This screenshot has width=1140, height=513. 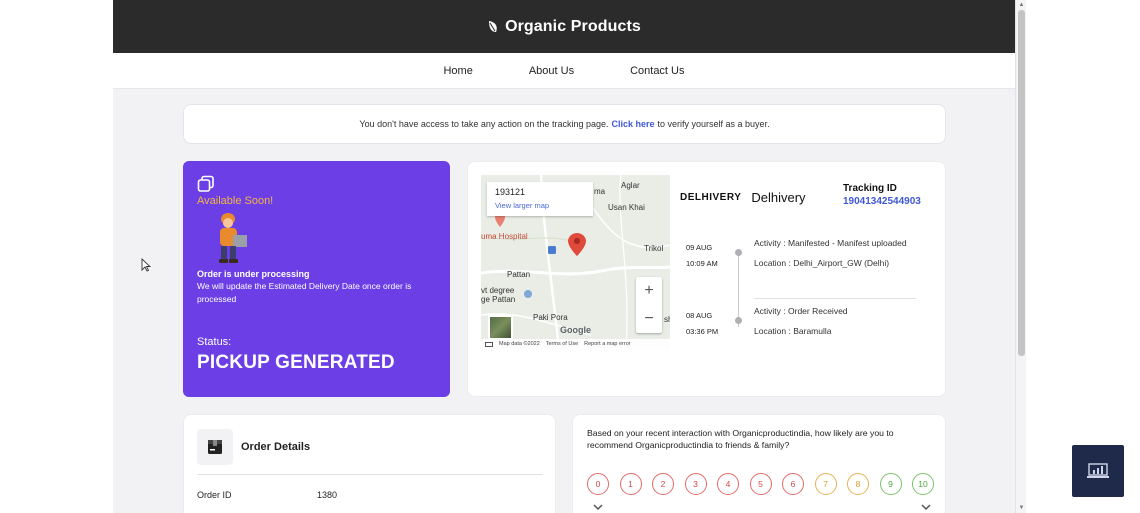 I want to click on event-location: Location : Delhi_Airport_GW (Delhi), so click(x=822, y=263).